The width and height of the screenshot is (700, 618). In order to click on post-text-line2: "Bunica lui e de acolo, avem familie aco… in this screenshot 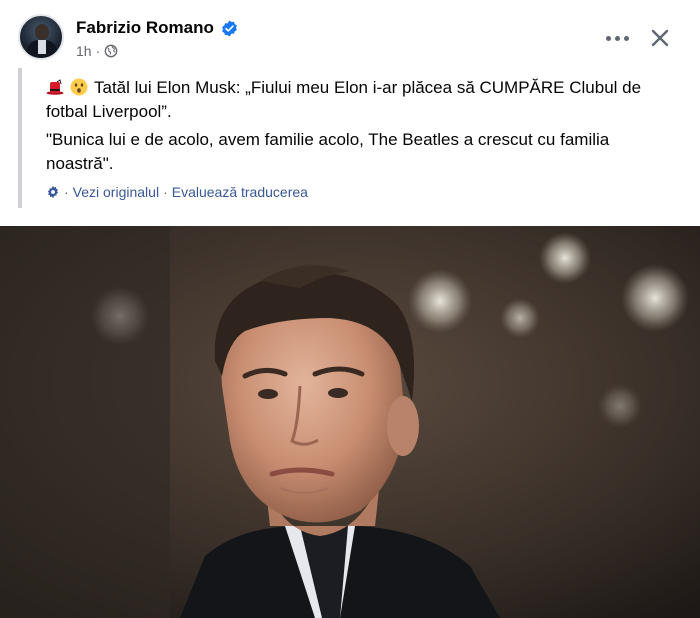, I will do `click(328, 151)`.